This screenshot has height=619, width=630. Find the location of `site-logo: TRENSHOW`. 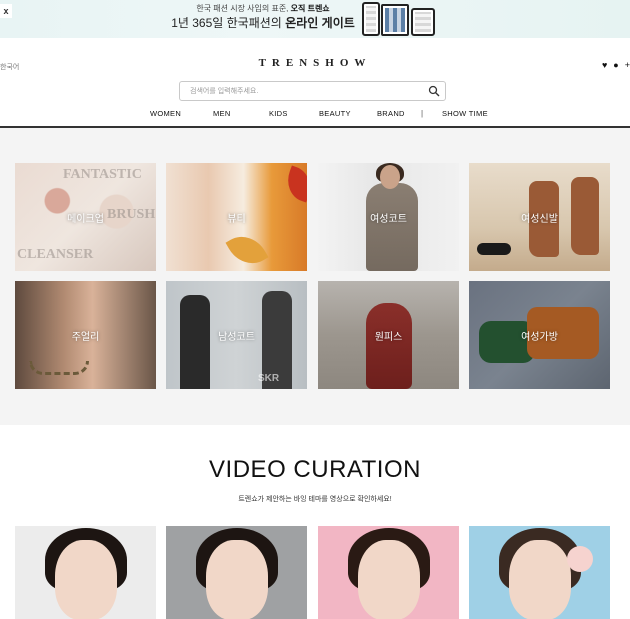

site-logo: TRENSHOW is located at coordinates (315, 63).